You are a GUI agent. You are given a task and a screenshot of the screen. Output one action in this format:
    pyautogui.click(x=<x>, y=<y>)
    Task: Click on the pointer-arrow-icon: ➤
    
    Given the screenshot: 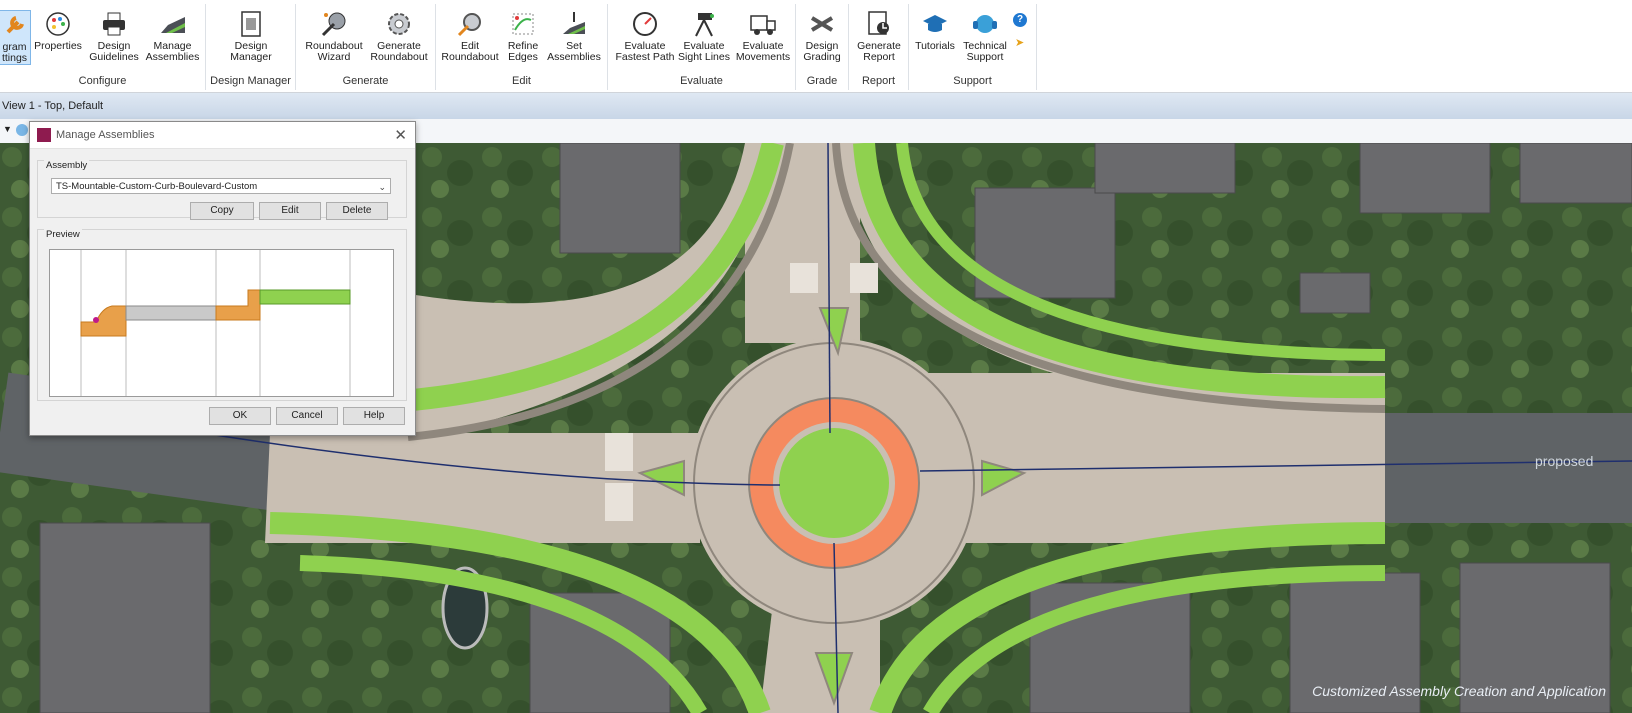 What is the action you would take?
    pyautogui.click(x=1019, y=42)
    